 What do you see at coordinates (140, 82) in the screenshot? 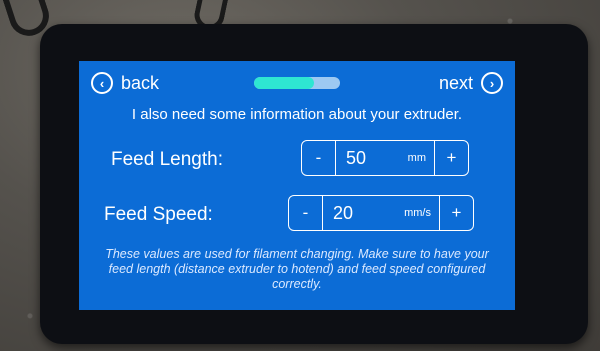
I see `back-label: back` at bounding box center [140, 82].